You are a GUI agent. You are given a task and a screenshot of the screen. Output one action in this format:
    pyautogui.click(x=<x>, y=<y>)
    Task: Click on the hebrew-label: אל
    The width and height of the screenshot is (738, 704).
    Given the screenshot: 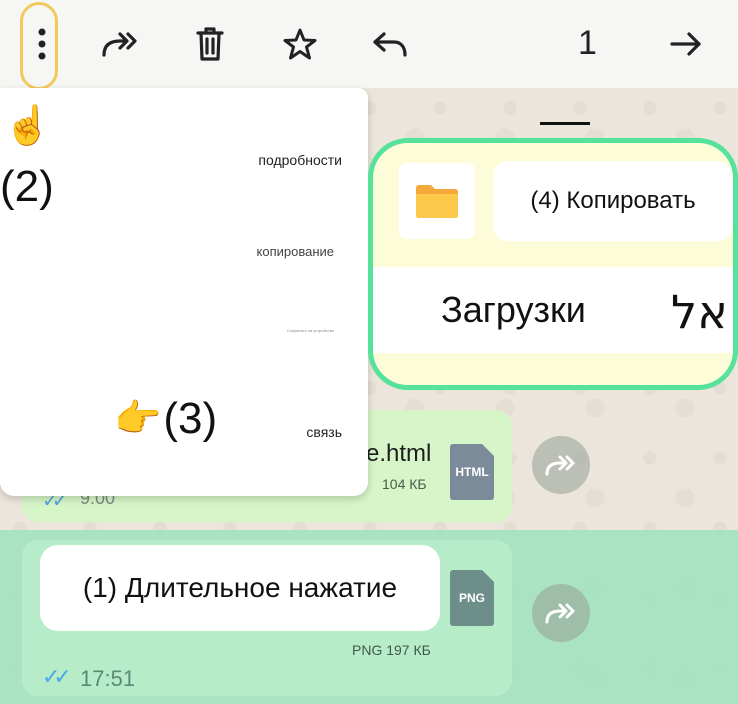 What is the action you would take?
    pyautogui.click(x=699, y=312)
    